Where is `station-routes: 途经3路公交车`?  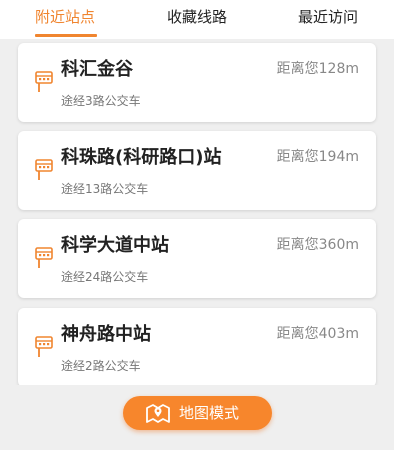
station-routes: 途经3路公交车 is located at coordinates (101, 101).